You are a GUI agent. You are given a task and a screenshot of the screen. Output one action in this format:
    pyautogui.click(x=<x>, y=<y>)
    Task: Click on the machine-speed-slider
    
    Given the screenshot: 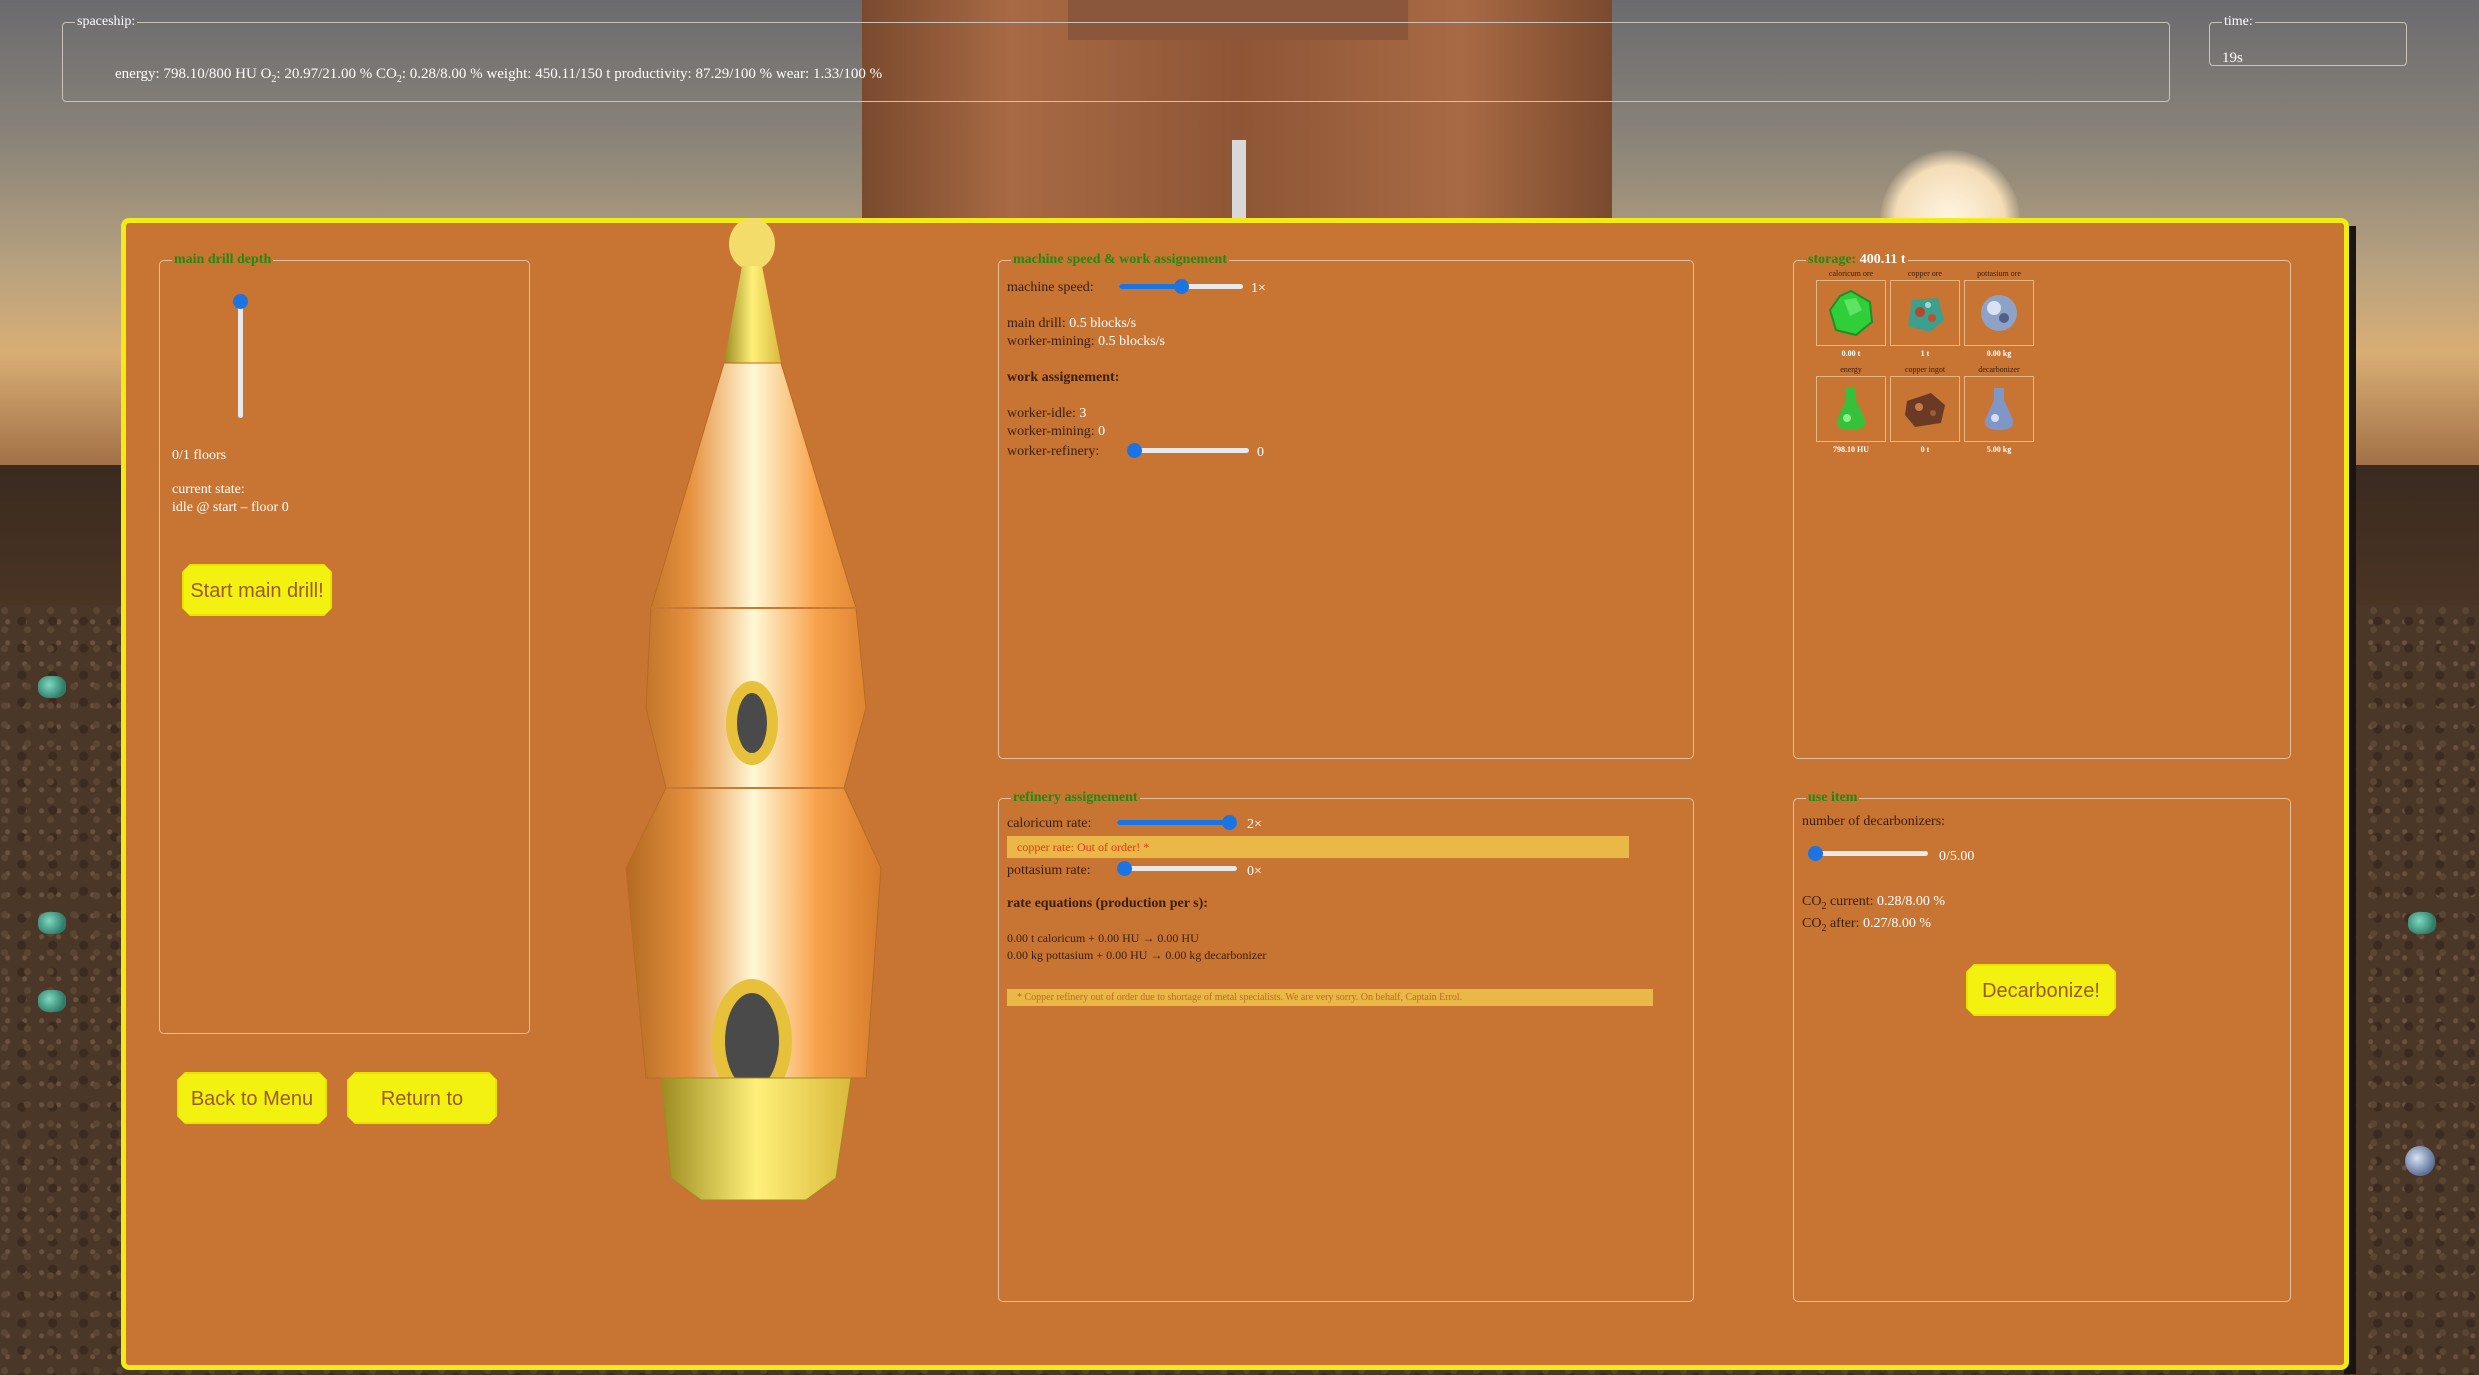 What is the action you would take?
    pyautogui.click(x=1181, y=286)
    